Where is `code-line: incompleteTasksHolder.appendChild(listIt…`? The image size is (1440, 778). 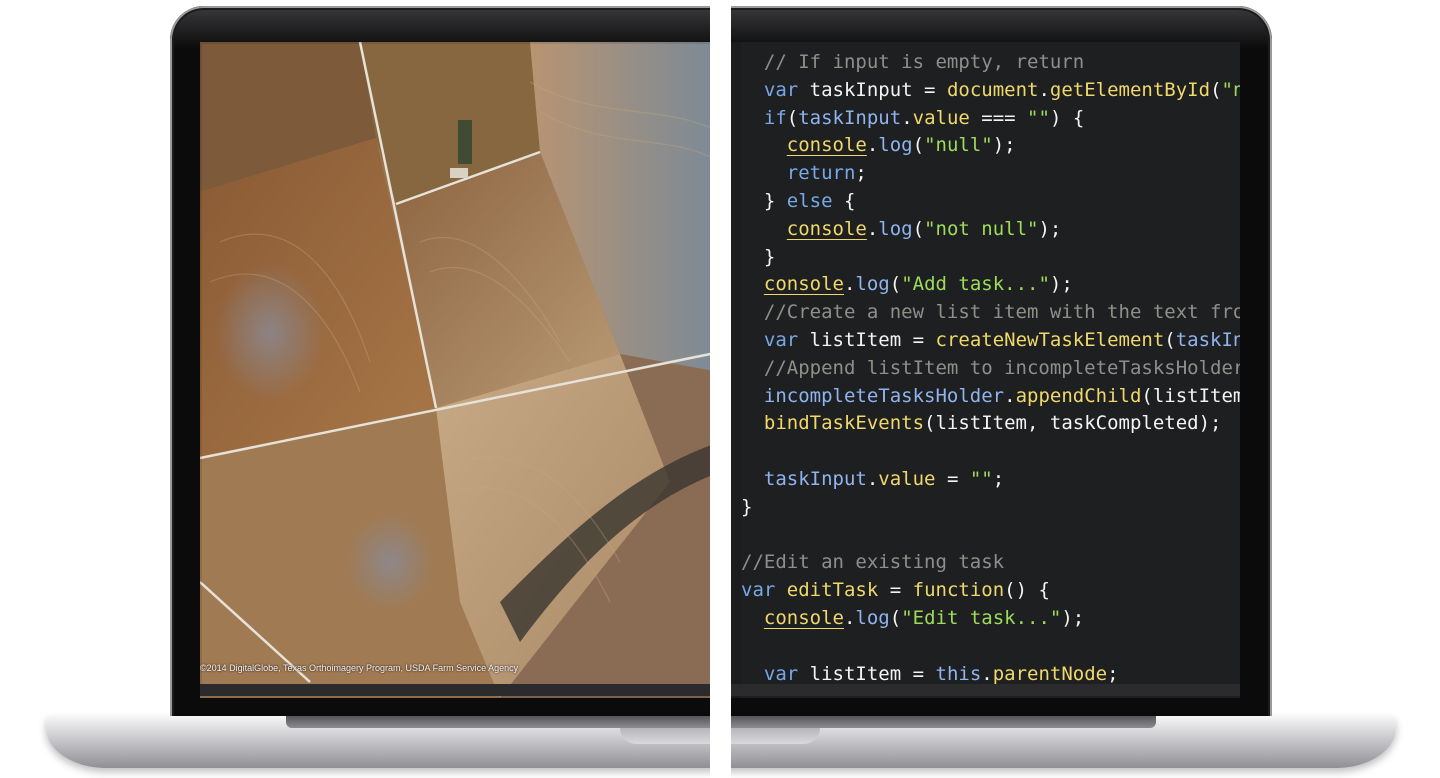 code-line: incompleteTasksHolder.appendChild(listIt… is located at coordinates (990, 397).